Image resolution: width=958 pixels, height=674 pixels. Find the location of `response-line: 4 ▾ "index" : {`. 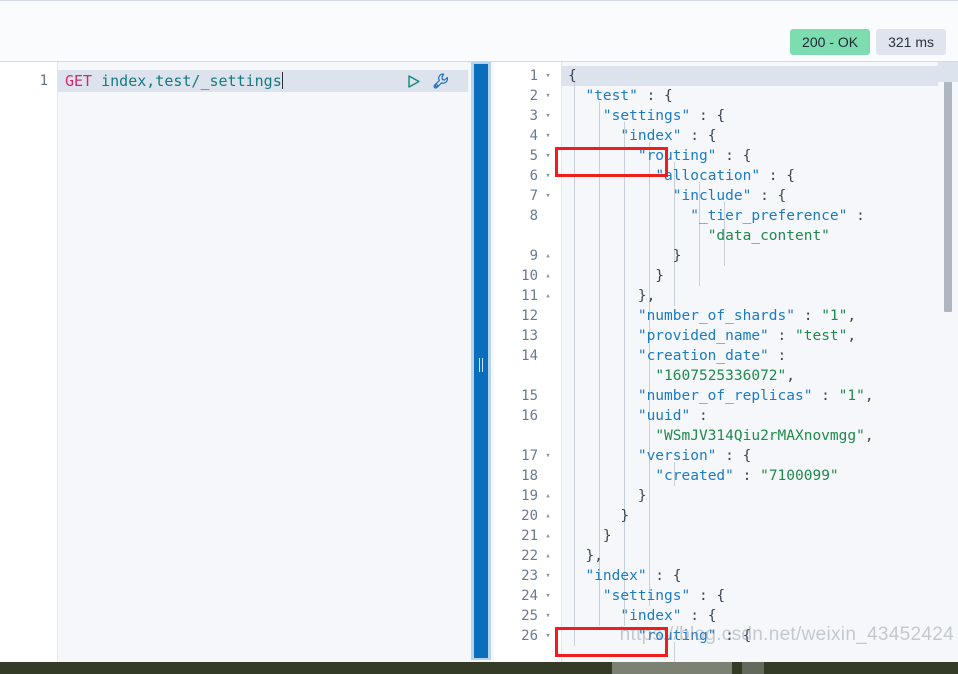

response-line: 4 ▾ "index" : { is located at coordinates (726, 136).